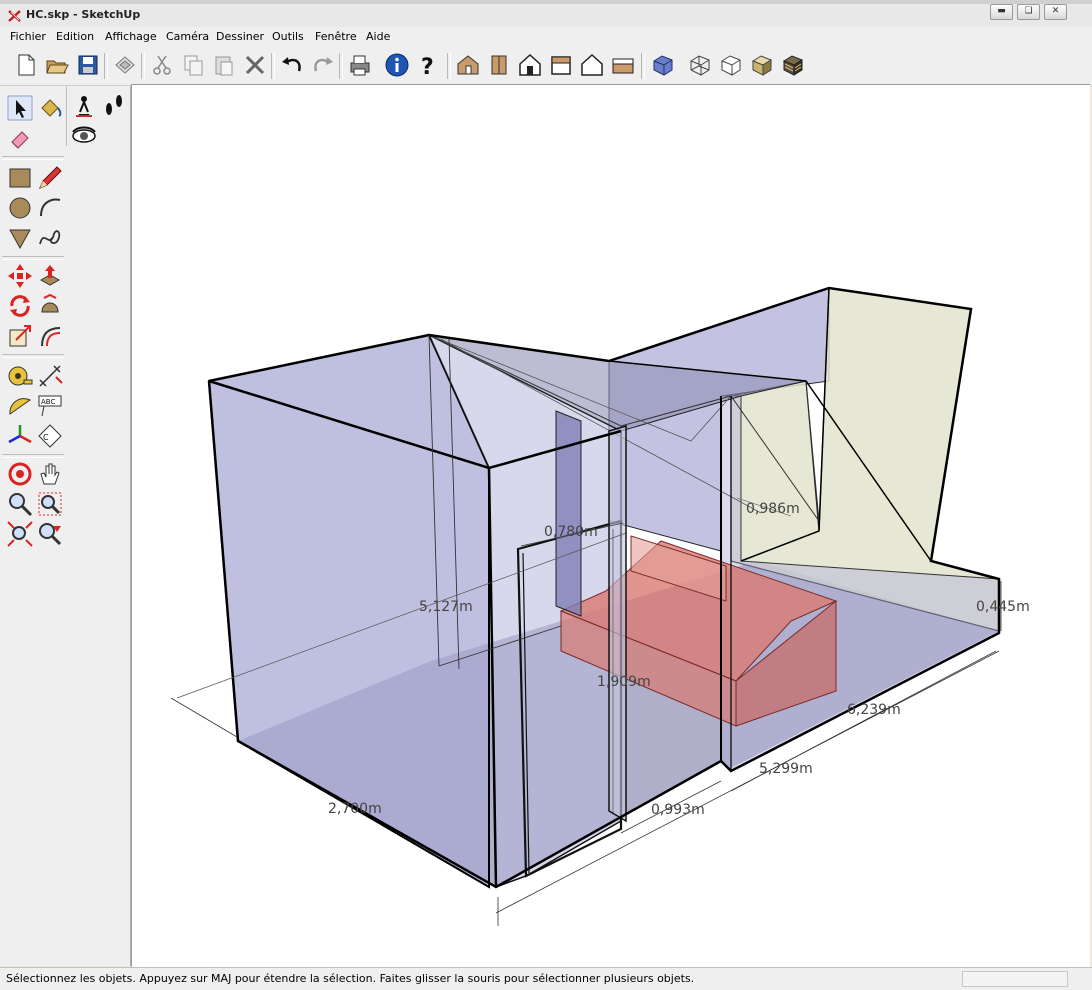 This screenshot has height=990, width=1092. Describe the element at coordinates (292, 65) in the screenshot. I see `undo-icon` at that location.